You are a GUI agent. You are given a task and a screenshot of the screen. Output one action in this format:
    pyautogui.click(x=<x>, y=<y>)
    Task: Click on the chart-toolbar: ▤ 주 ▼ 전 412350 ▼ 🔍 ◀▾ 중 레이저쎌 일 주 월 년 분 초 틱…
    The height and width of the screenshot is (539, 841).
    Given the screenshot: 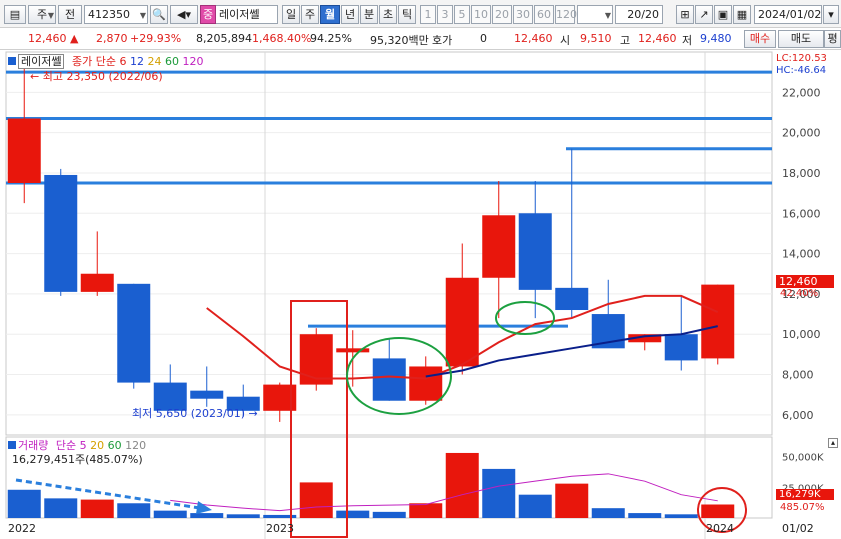 What is the action you would take?
    pyautogui.click(x=420, y=14)
    